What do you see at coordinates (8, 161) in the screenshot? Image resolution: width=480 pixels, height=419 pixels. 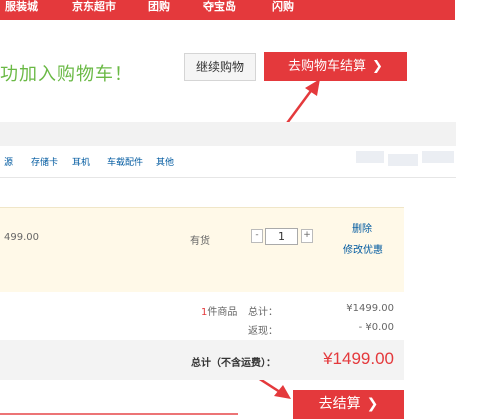 I see `category-link: 源` at bounding box center [8, 161].